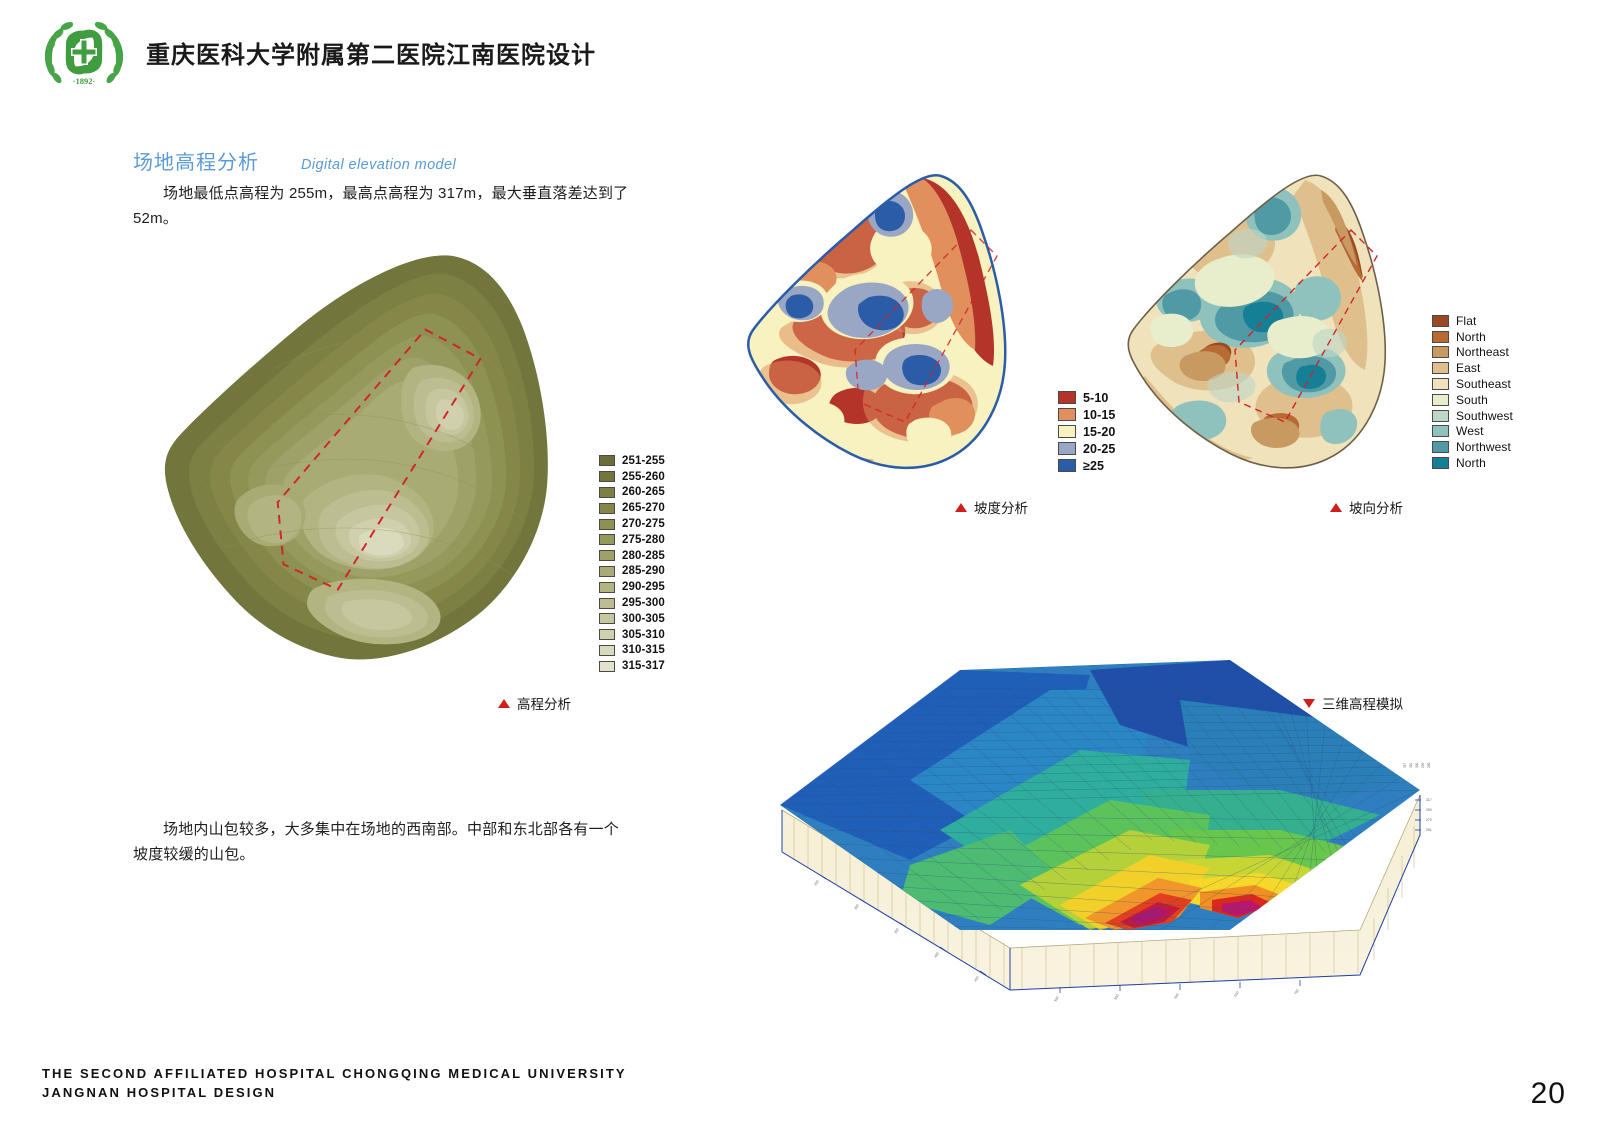 Image resolution: width=1600 pixels, height=1131 pixels. I want to click on legend-label: North, so click(1471, 336).